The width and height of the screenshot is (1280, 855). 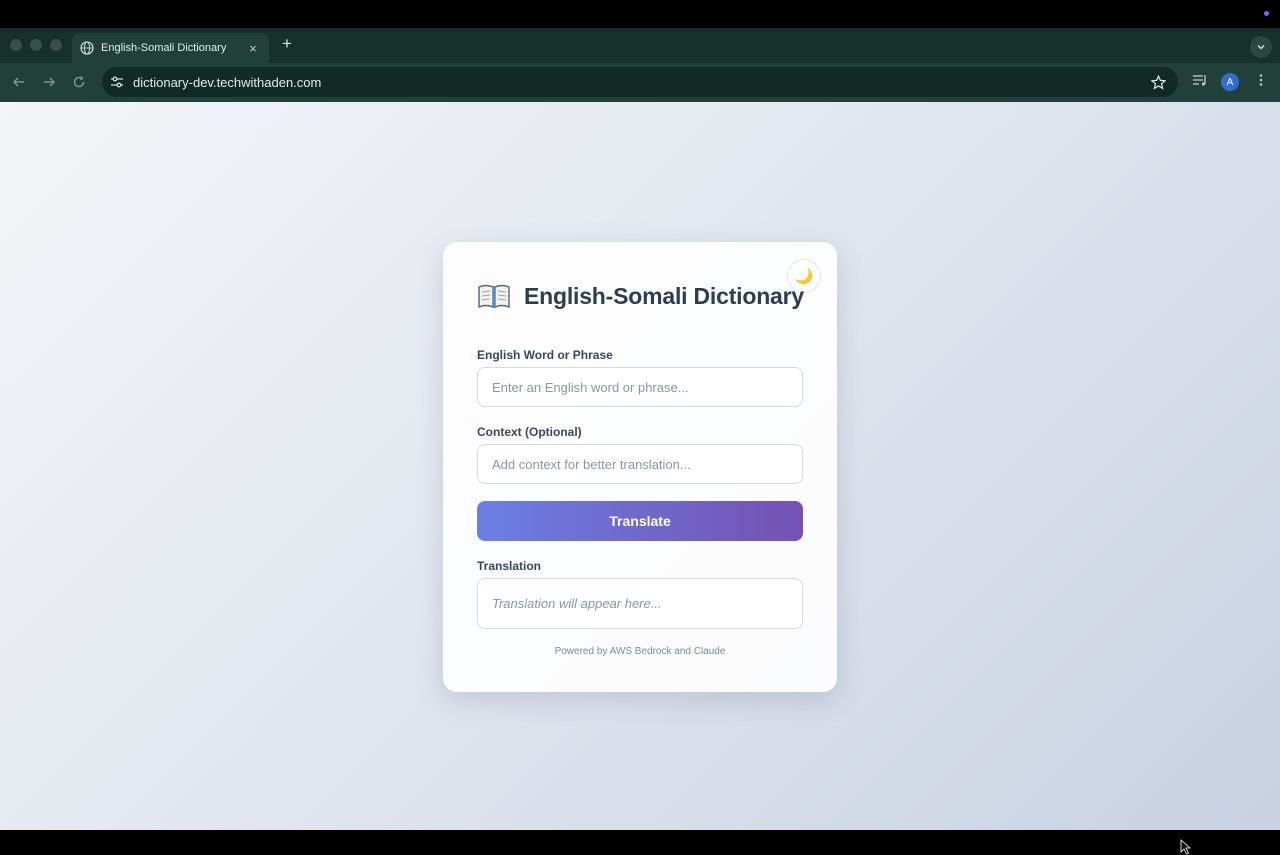 What do you see at coordinates (87, 48) in the screenshot?
I see `globe-icon` at bounding box center [87, 48].